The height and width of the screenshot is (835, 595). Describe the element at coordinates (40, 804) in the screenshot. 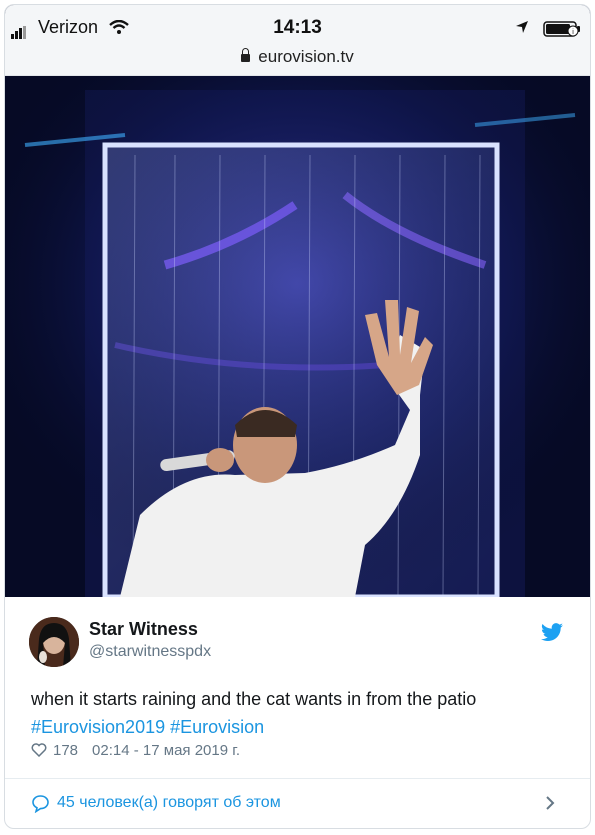

I see `comment-icon` at that location.